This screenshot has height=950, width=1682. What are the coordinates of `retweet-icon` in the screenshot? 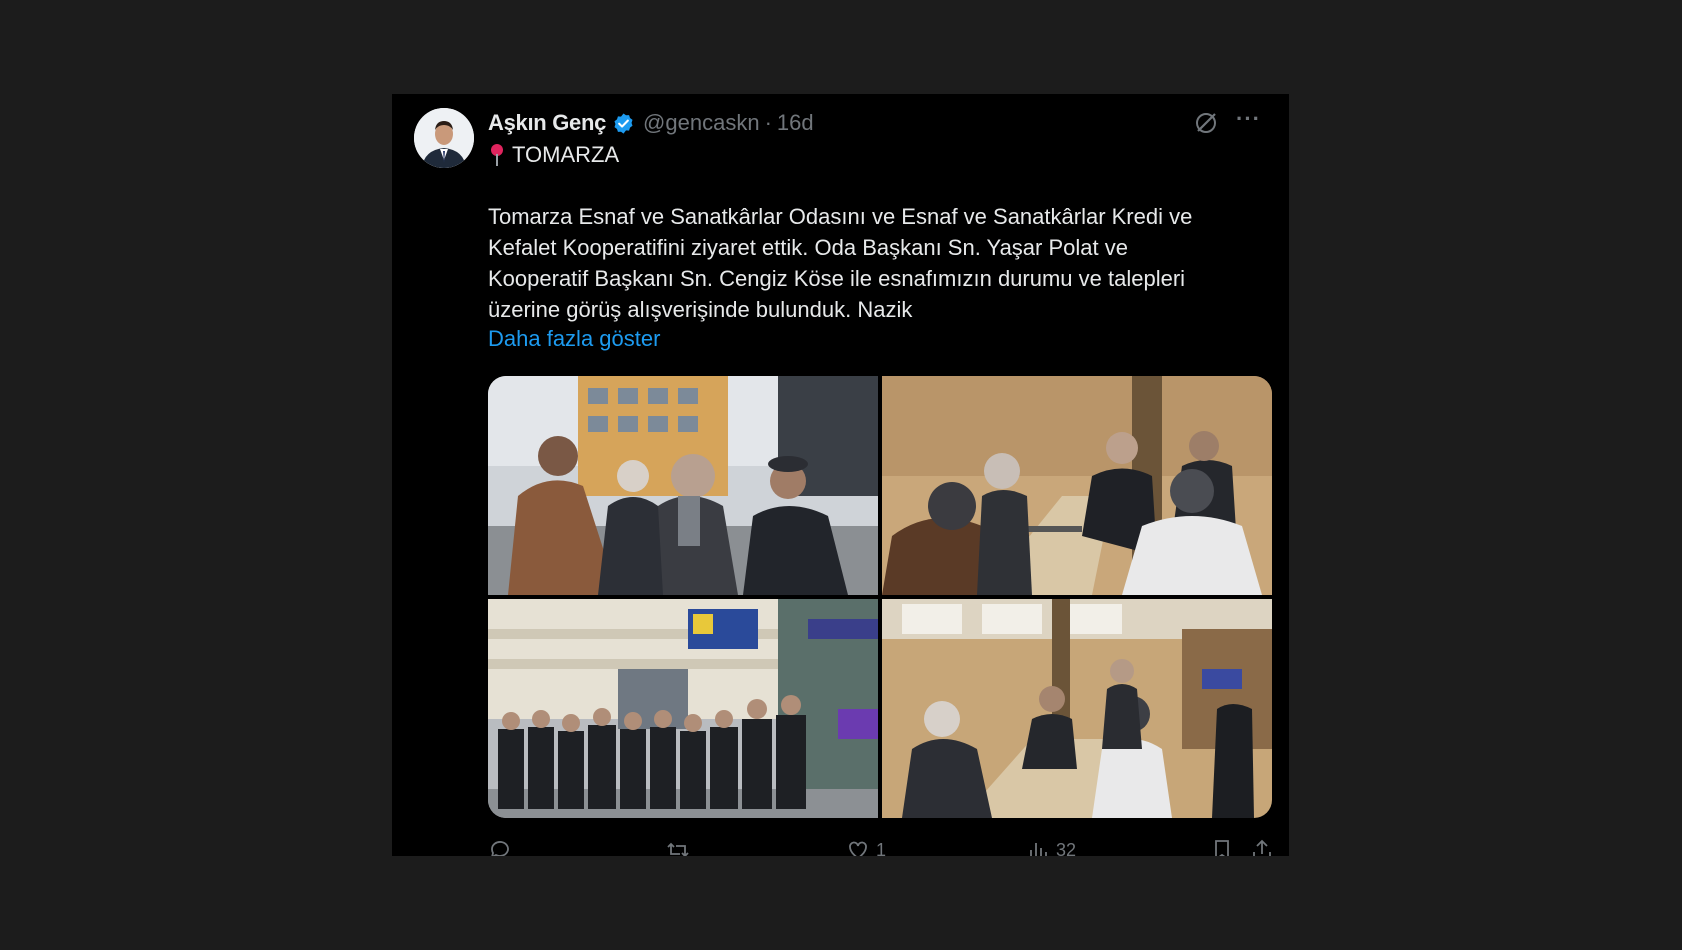 It's located at (678, 849).